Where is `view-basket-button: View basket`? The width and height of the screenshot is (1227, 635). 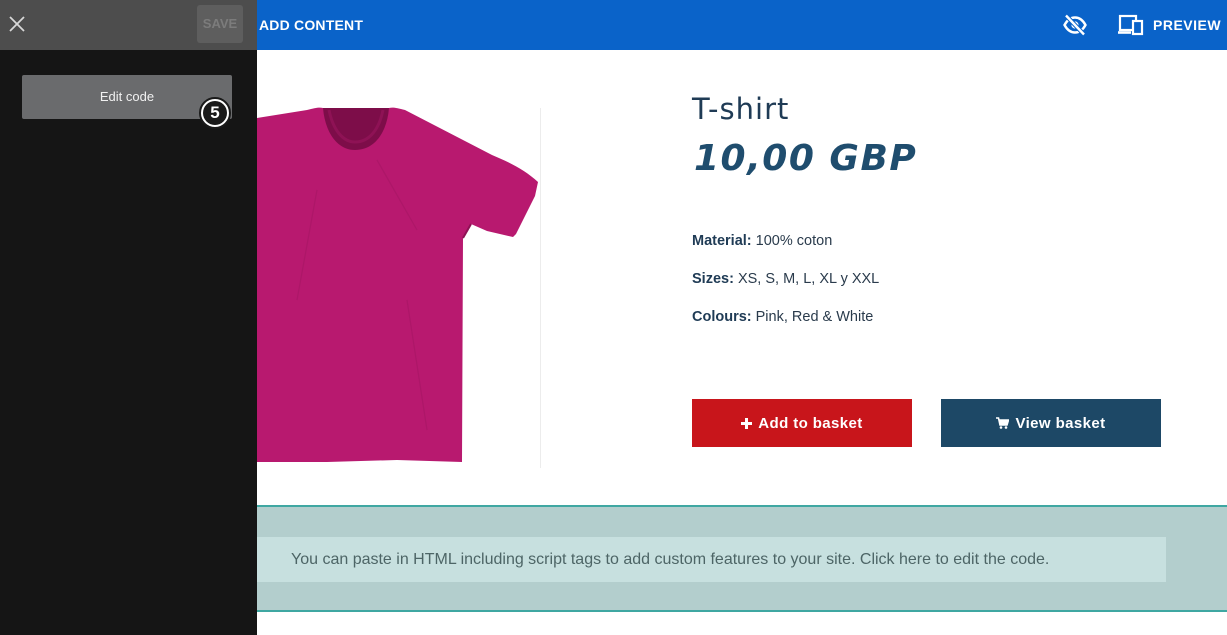
view-basket-button: View basket is located at coordinates (1051, 423).